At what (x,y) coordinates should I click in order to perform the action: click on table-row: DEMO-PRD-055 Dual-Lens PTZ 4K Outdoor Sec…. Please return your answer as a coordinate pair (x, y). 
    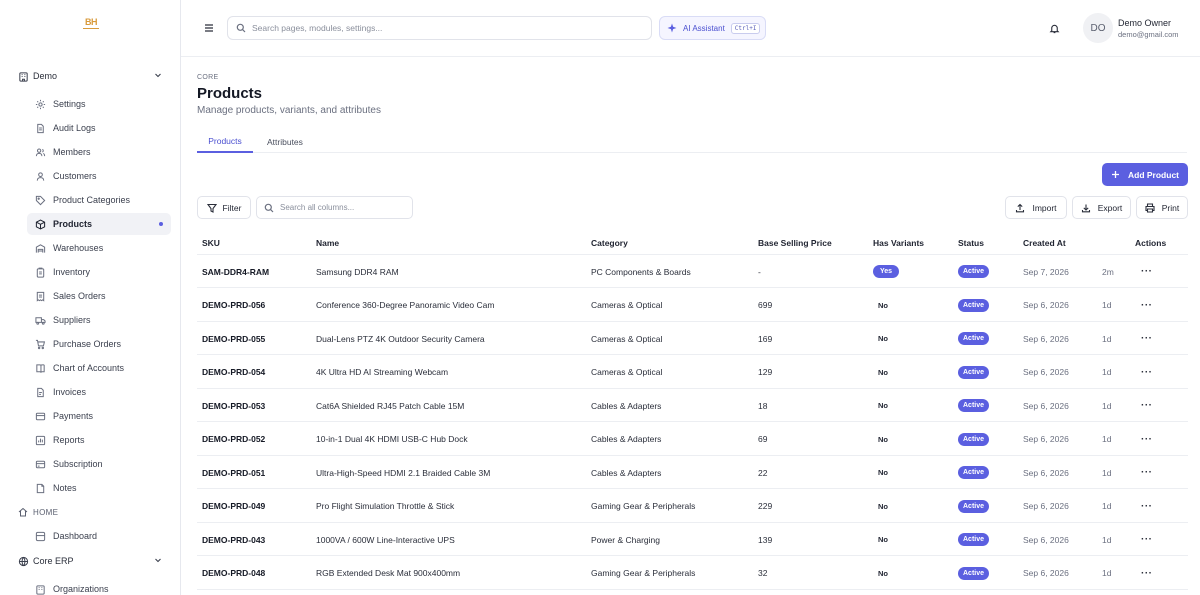
    Looking at the image, I should click on (692, 338).